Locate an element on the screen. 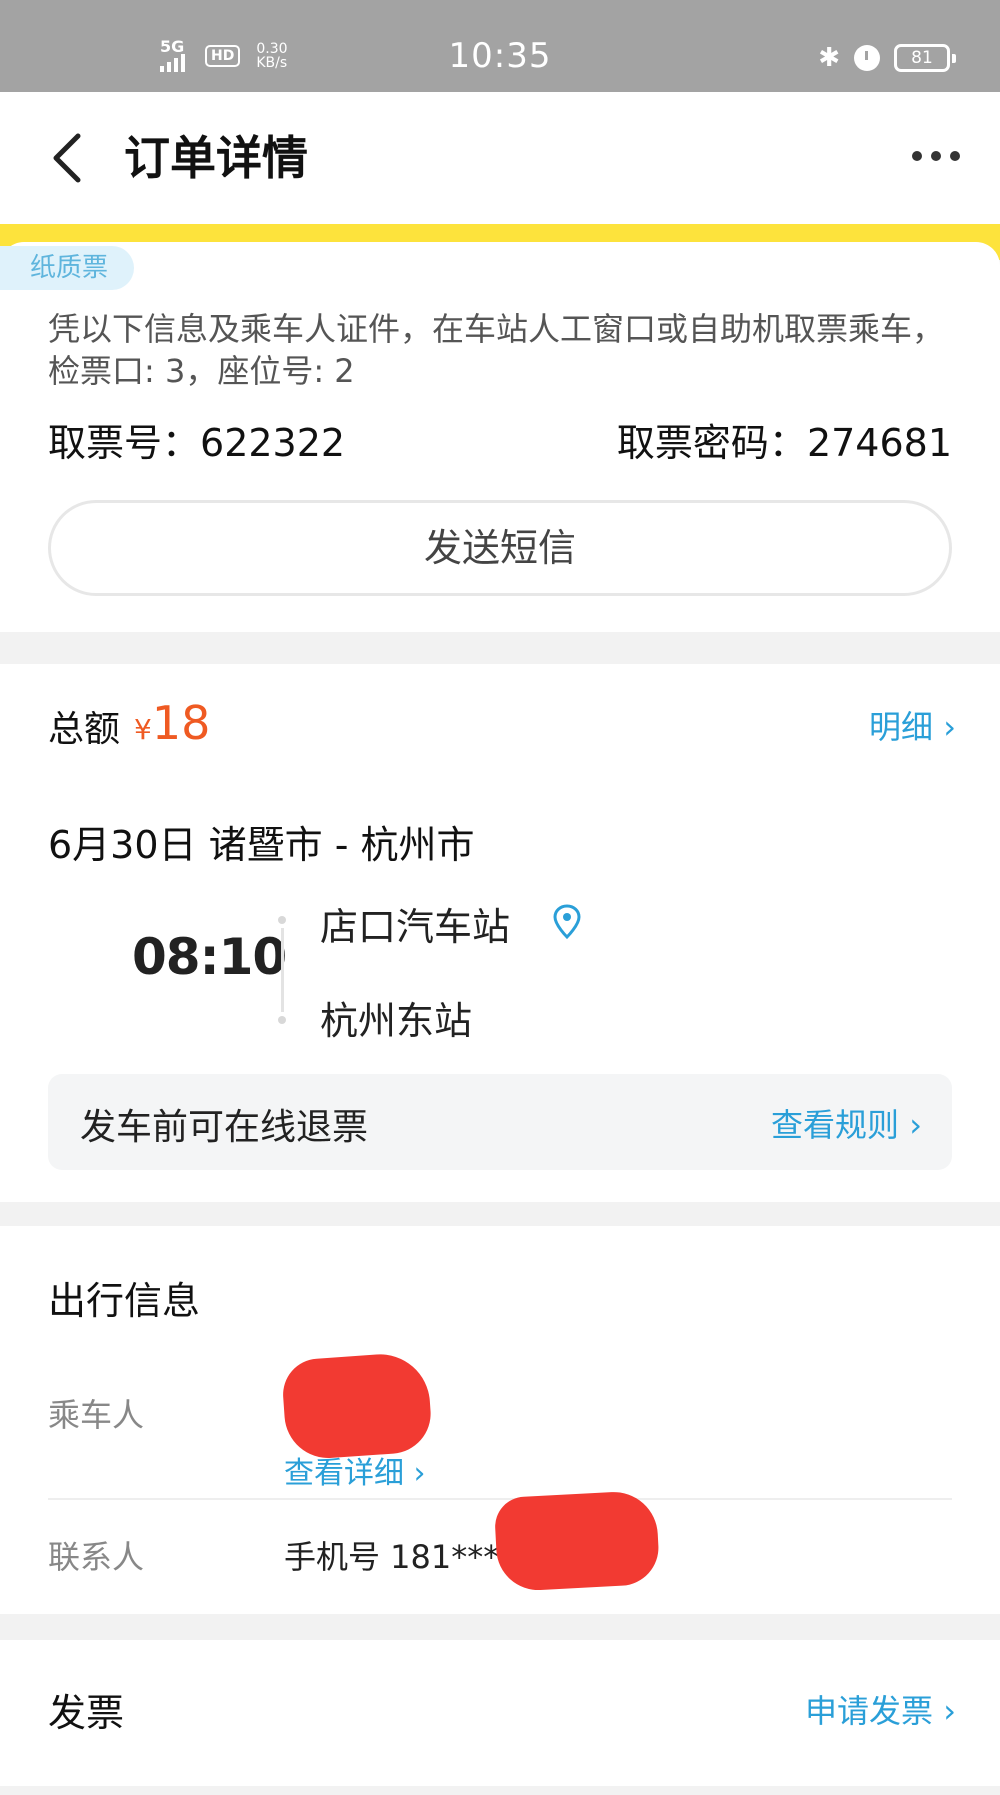 The width and height of the screenshot is (1000, 1795). contact-phone: 手机号 181*** is located at coordinates (392, 1557).